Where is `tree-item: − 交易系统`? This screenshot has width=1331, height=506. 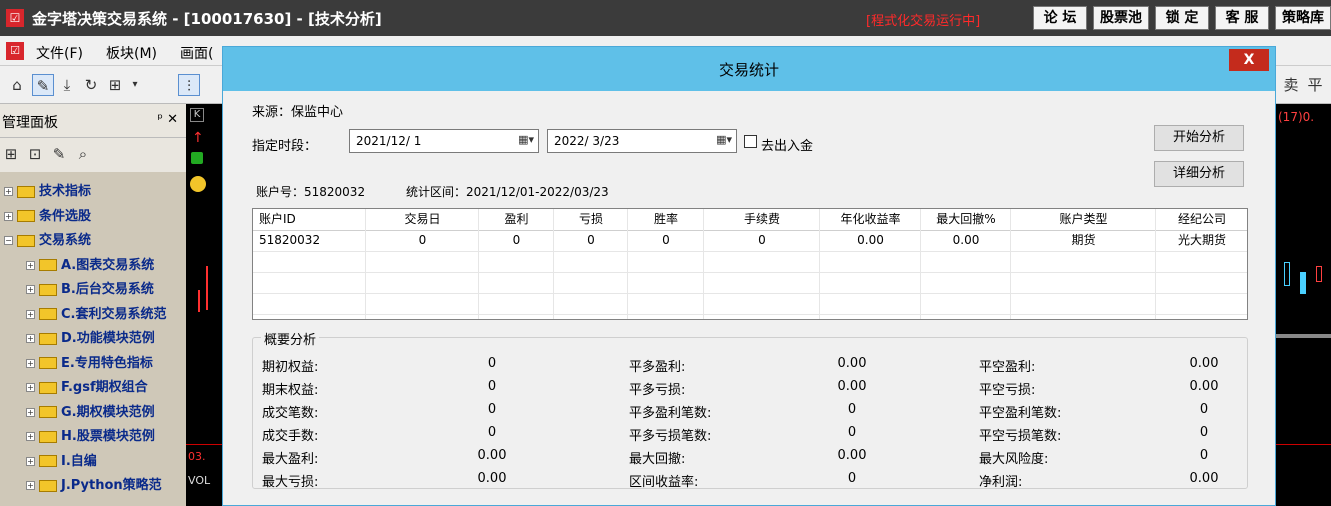
tree-item: − 交易系统 is located at coordinates (47, 241).